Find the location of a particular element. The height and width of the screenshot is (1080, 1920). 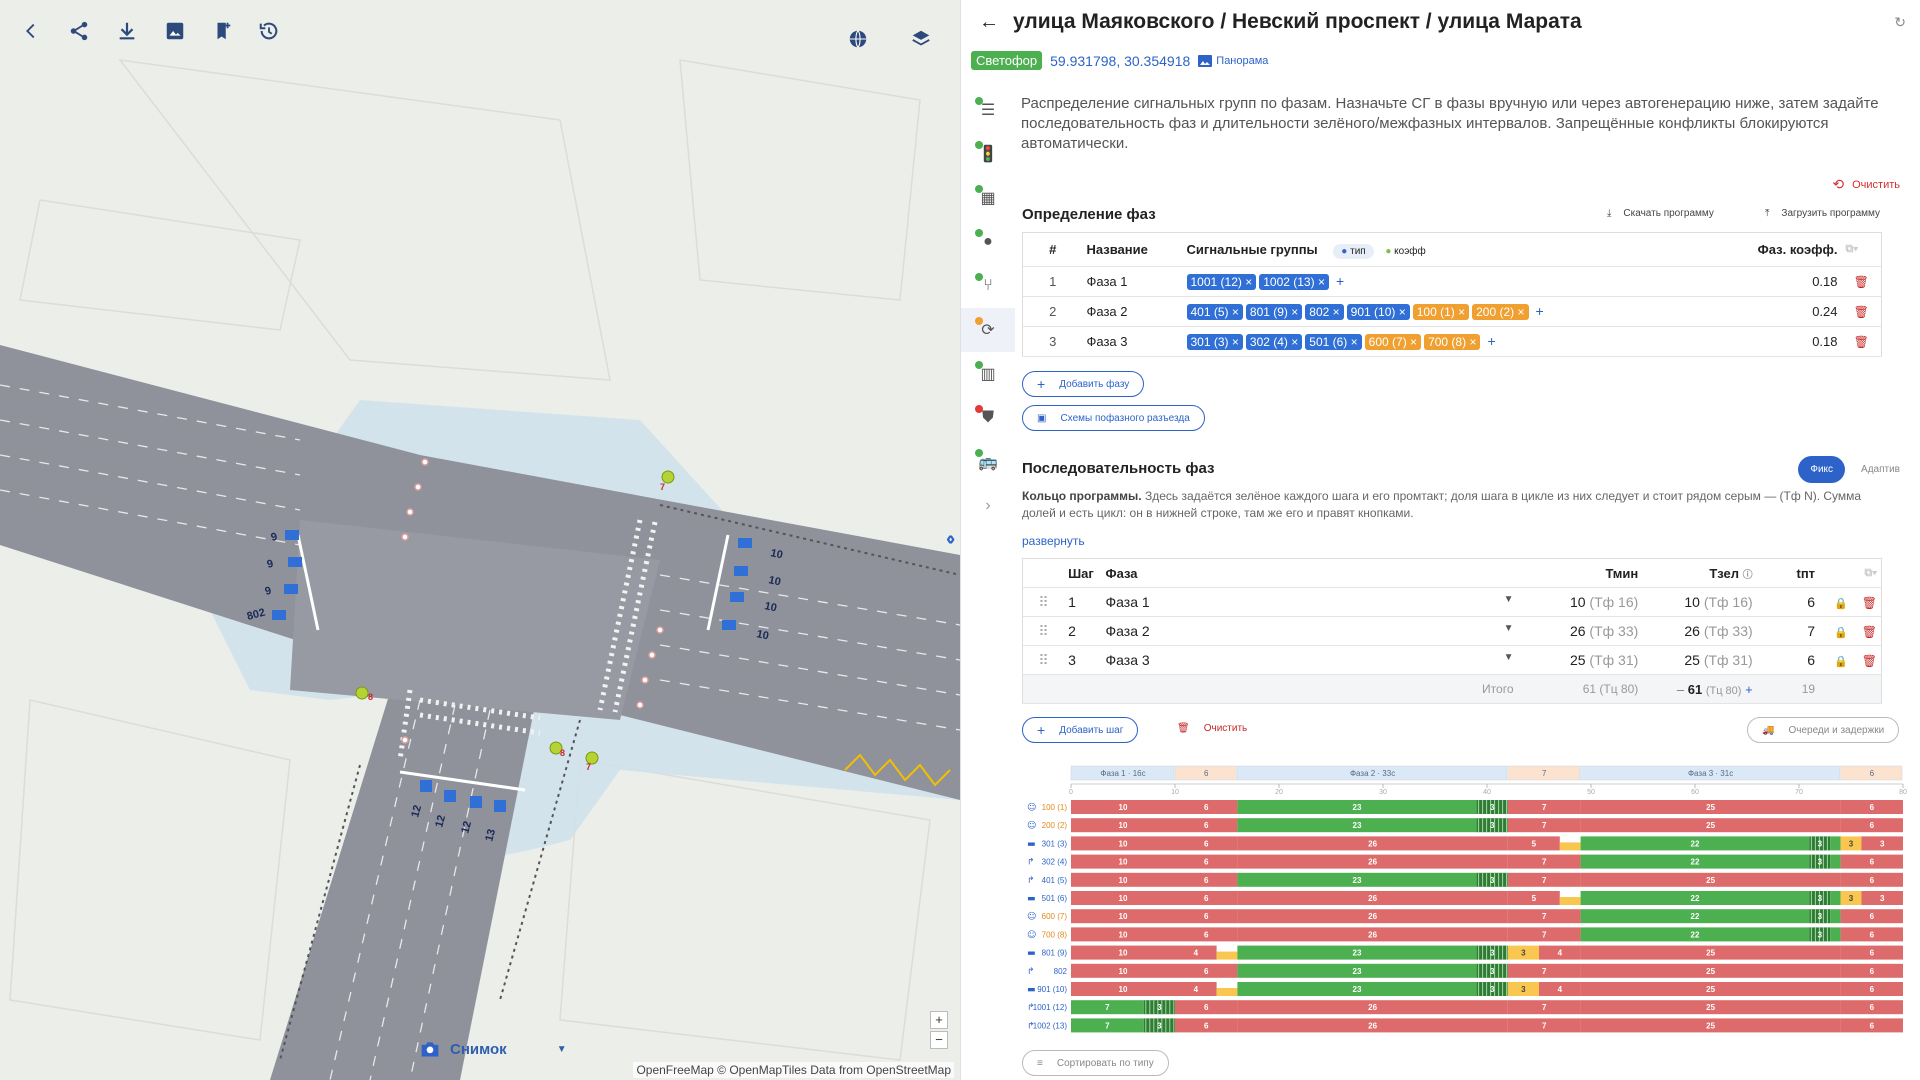

snapshot-button: Снимок ▼ is located at coordinates (493, 1049).